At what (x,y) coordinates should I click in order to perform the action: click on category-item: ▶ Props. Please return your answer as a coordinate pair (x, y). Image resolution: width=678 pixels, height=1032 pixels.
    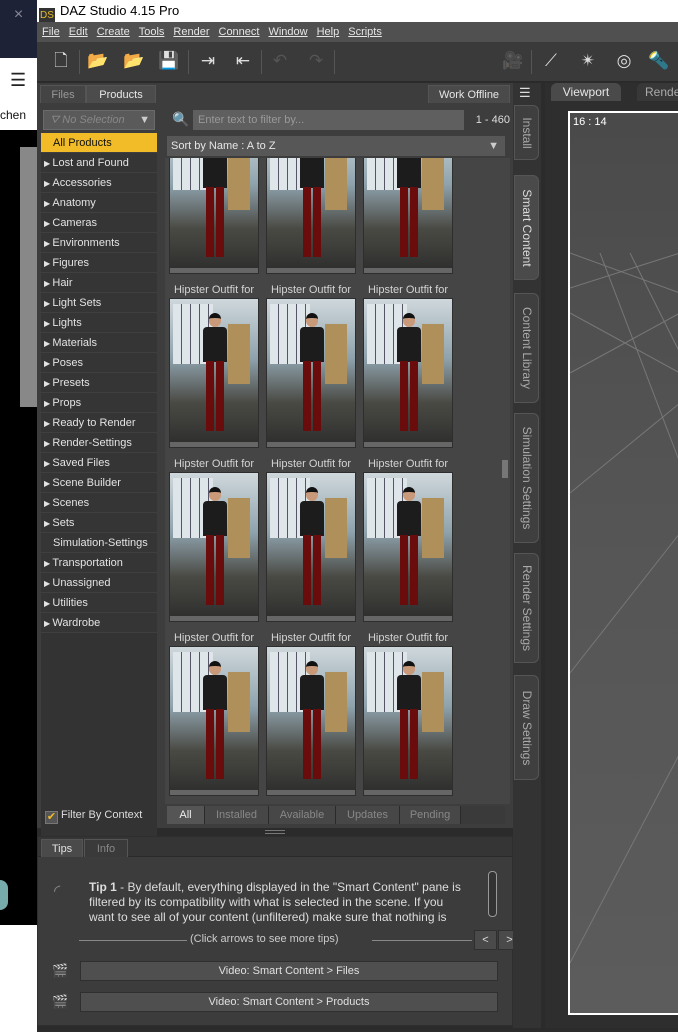
    Looking at the image, I should click on (99, 403).